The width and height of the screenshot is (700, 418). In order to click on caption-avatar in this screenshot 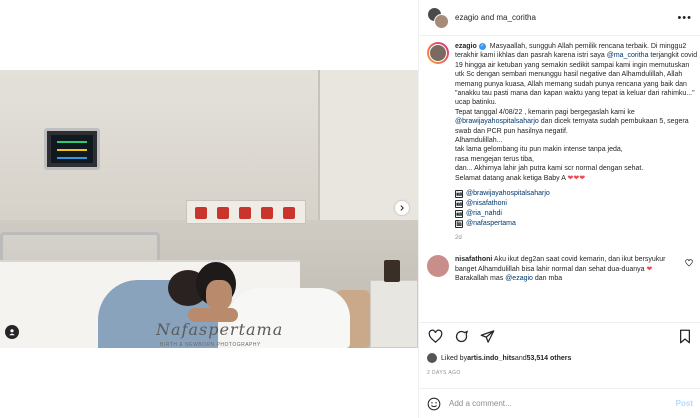, I will do `click(438, 53)`.